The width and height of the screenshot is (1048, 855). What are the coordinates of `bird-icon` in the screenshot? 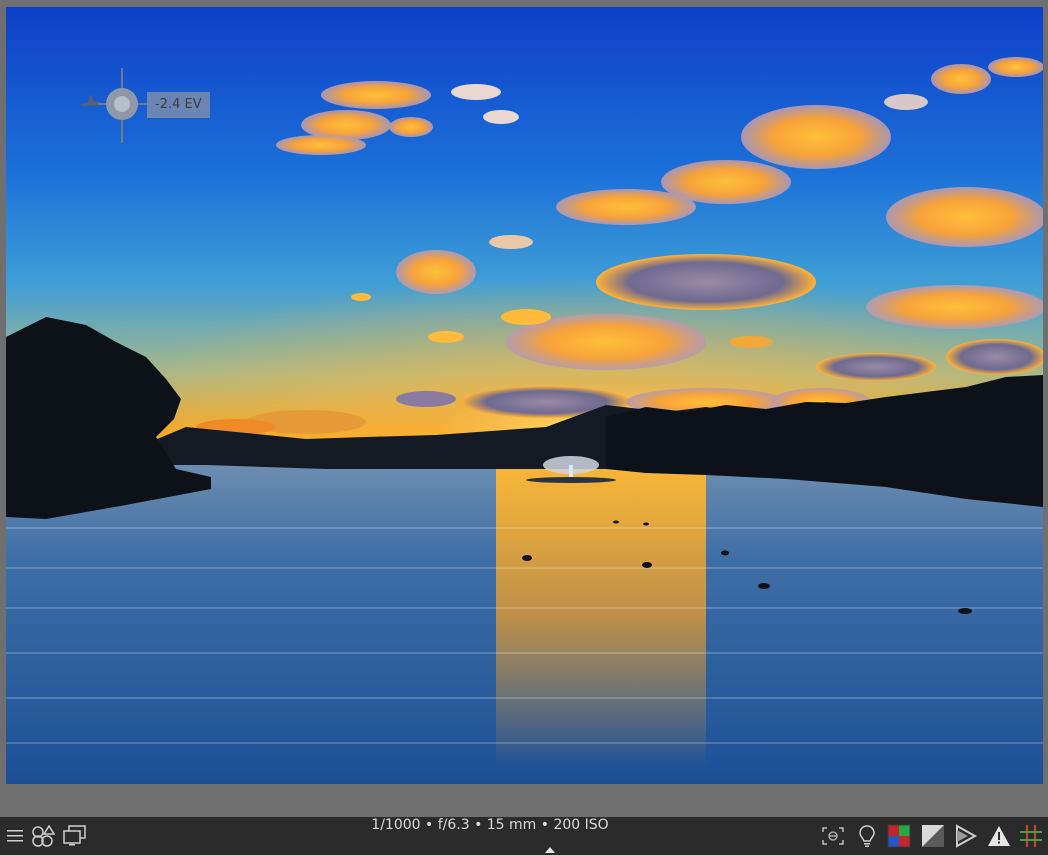 It's located at (90, 100).